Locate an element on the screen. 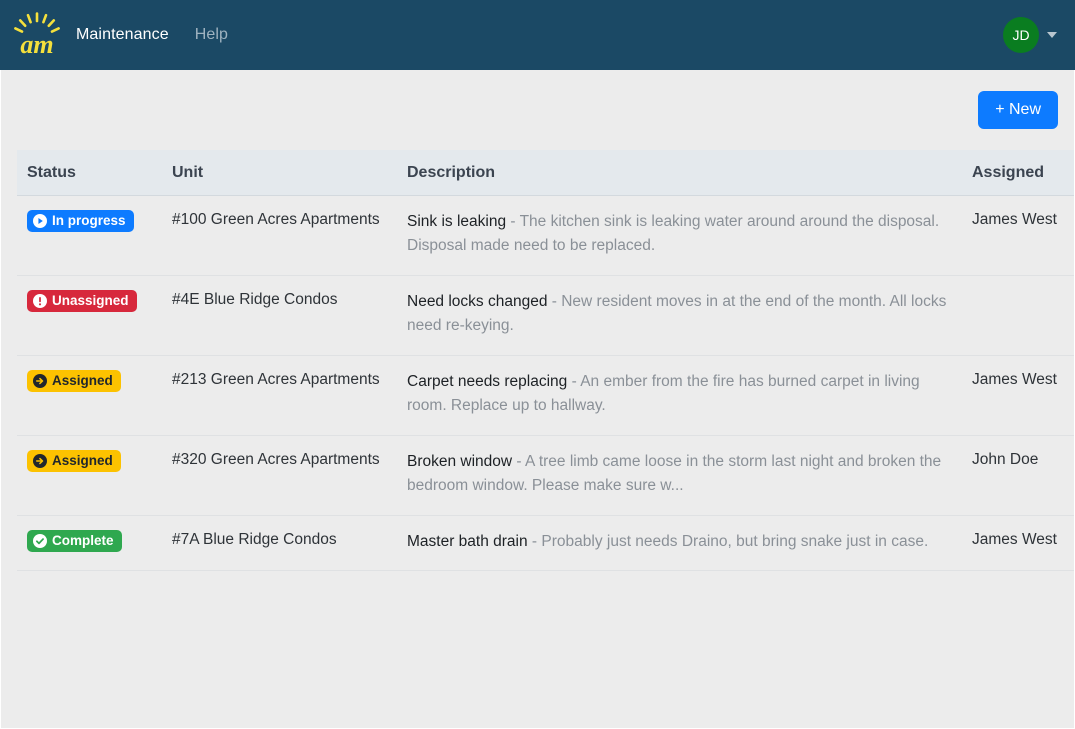  cell-status: Complete is located at coordinates (89, 543).